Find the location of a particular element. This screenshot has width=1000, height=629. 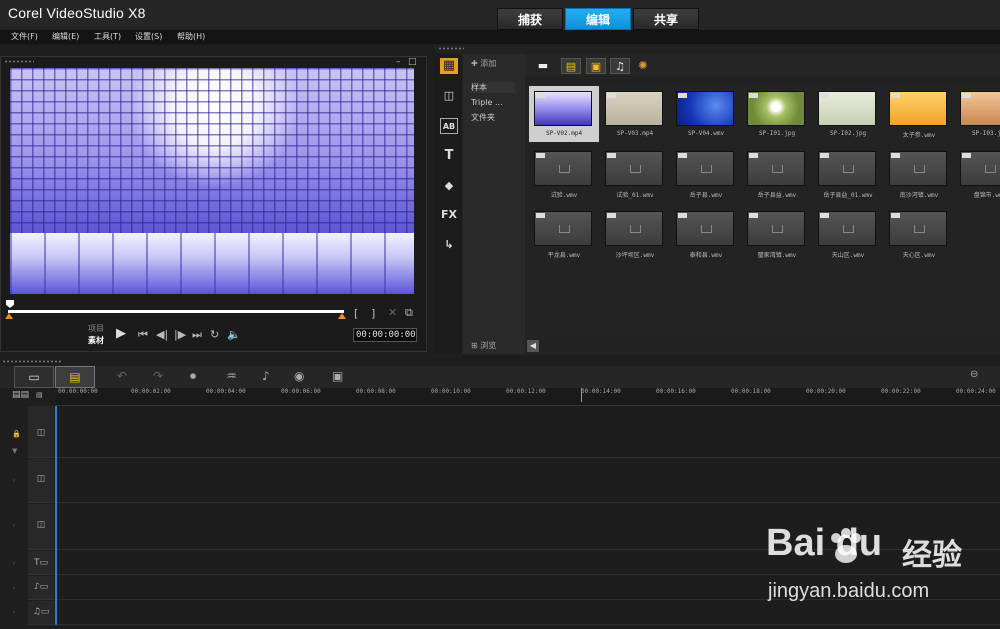

zoom-out-icon: ⊖ is located at coordinates (974, 374).